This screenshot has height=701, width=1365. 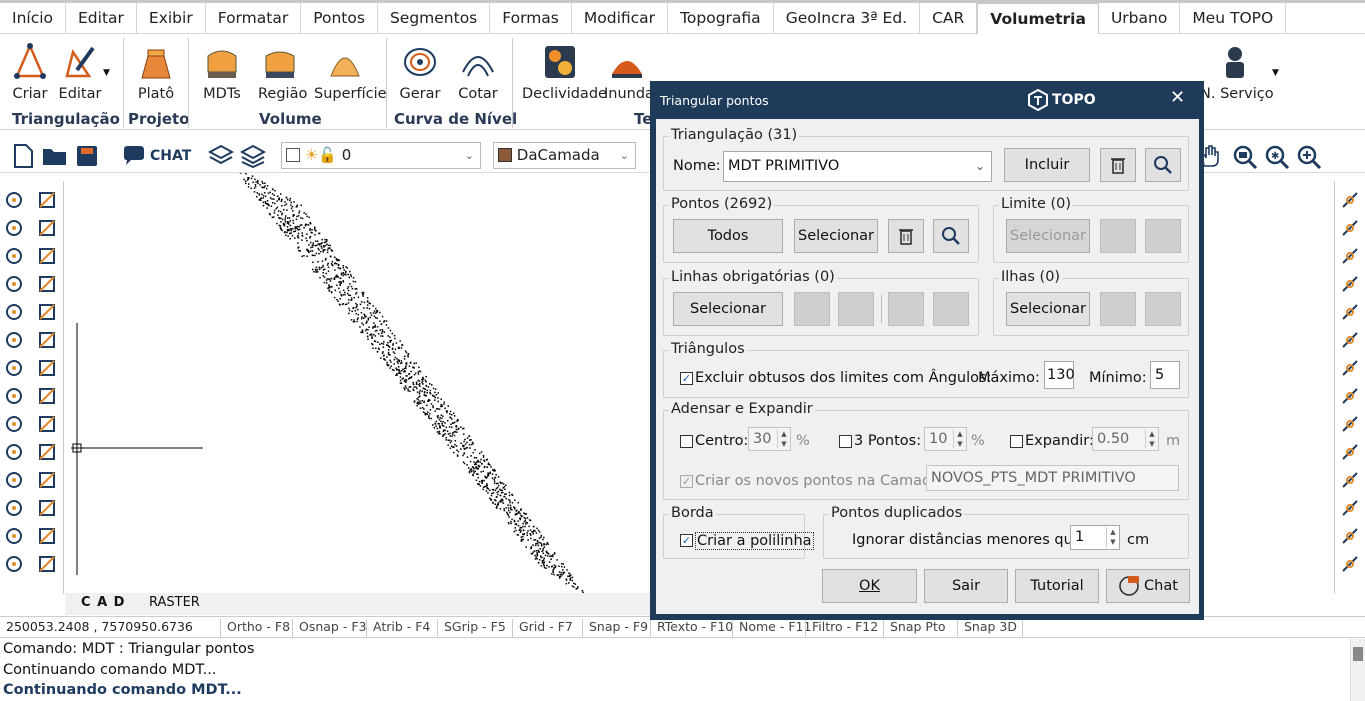 I want to click on ilhas-selecionar-button: Selecionar, so click(x=1048, y=309).